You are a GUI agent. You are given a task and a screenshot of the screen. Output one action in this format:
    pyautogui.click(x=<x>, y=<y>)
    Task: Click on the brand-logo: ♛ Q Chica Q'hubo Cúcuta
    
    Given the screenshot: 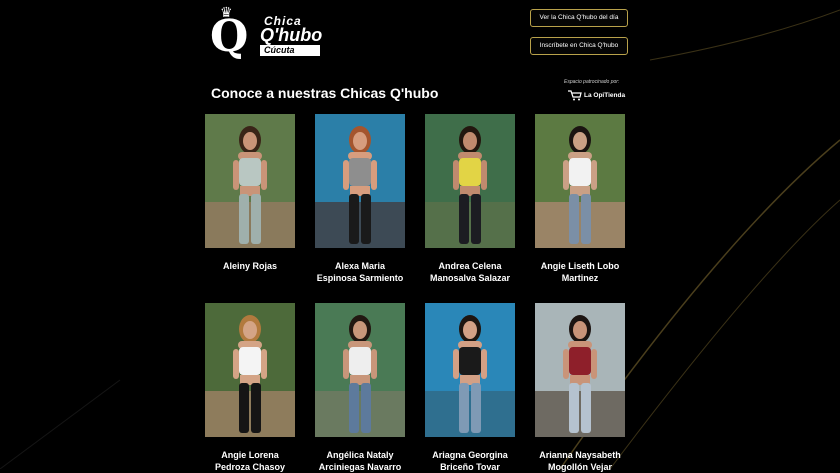 What is the action you would take?
    pyautogui.click(x=266, y=34)
    